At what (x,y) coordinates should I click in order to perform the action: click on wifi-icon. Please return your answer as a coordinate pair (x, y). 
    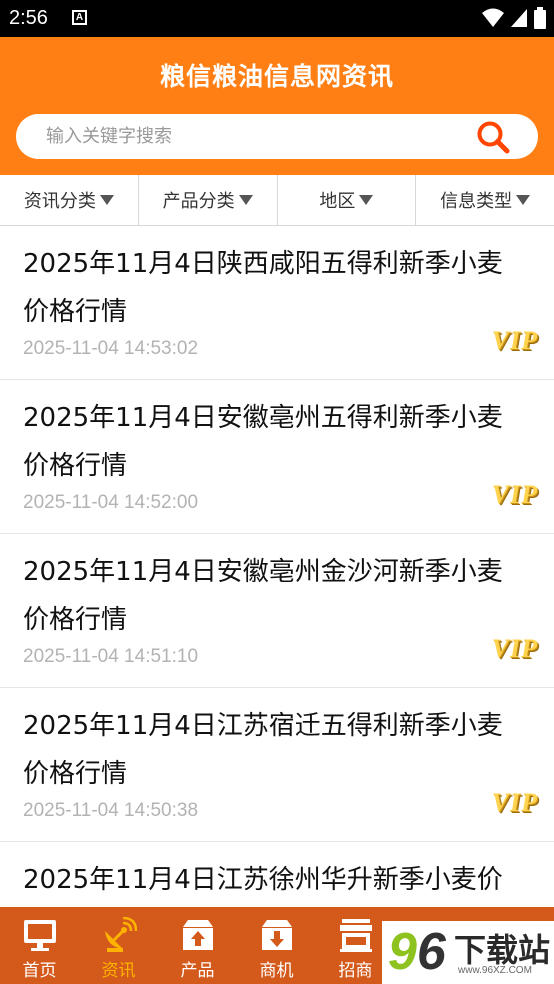
    Looking at the image, I should click on (493, 17).